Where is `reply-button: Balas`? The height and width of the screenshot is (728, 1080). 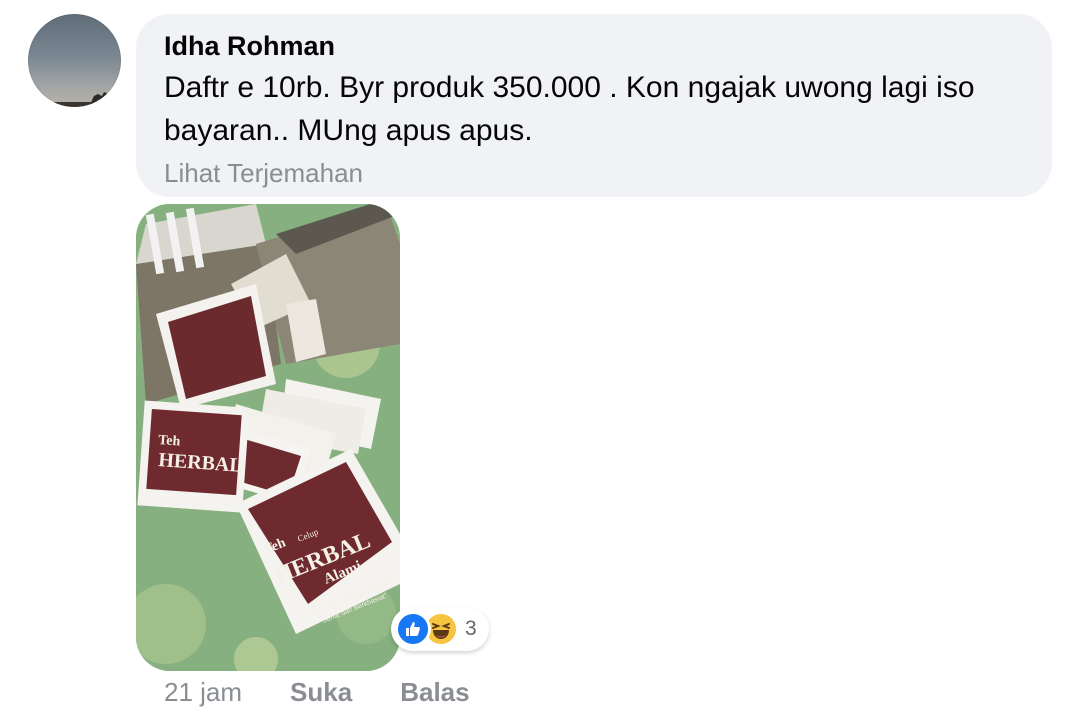
reply-button: Balas is located at coordinates (434, 692).